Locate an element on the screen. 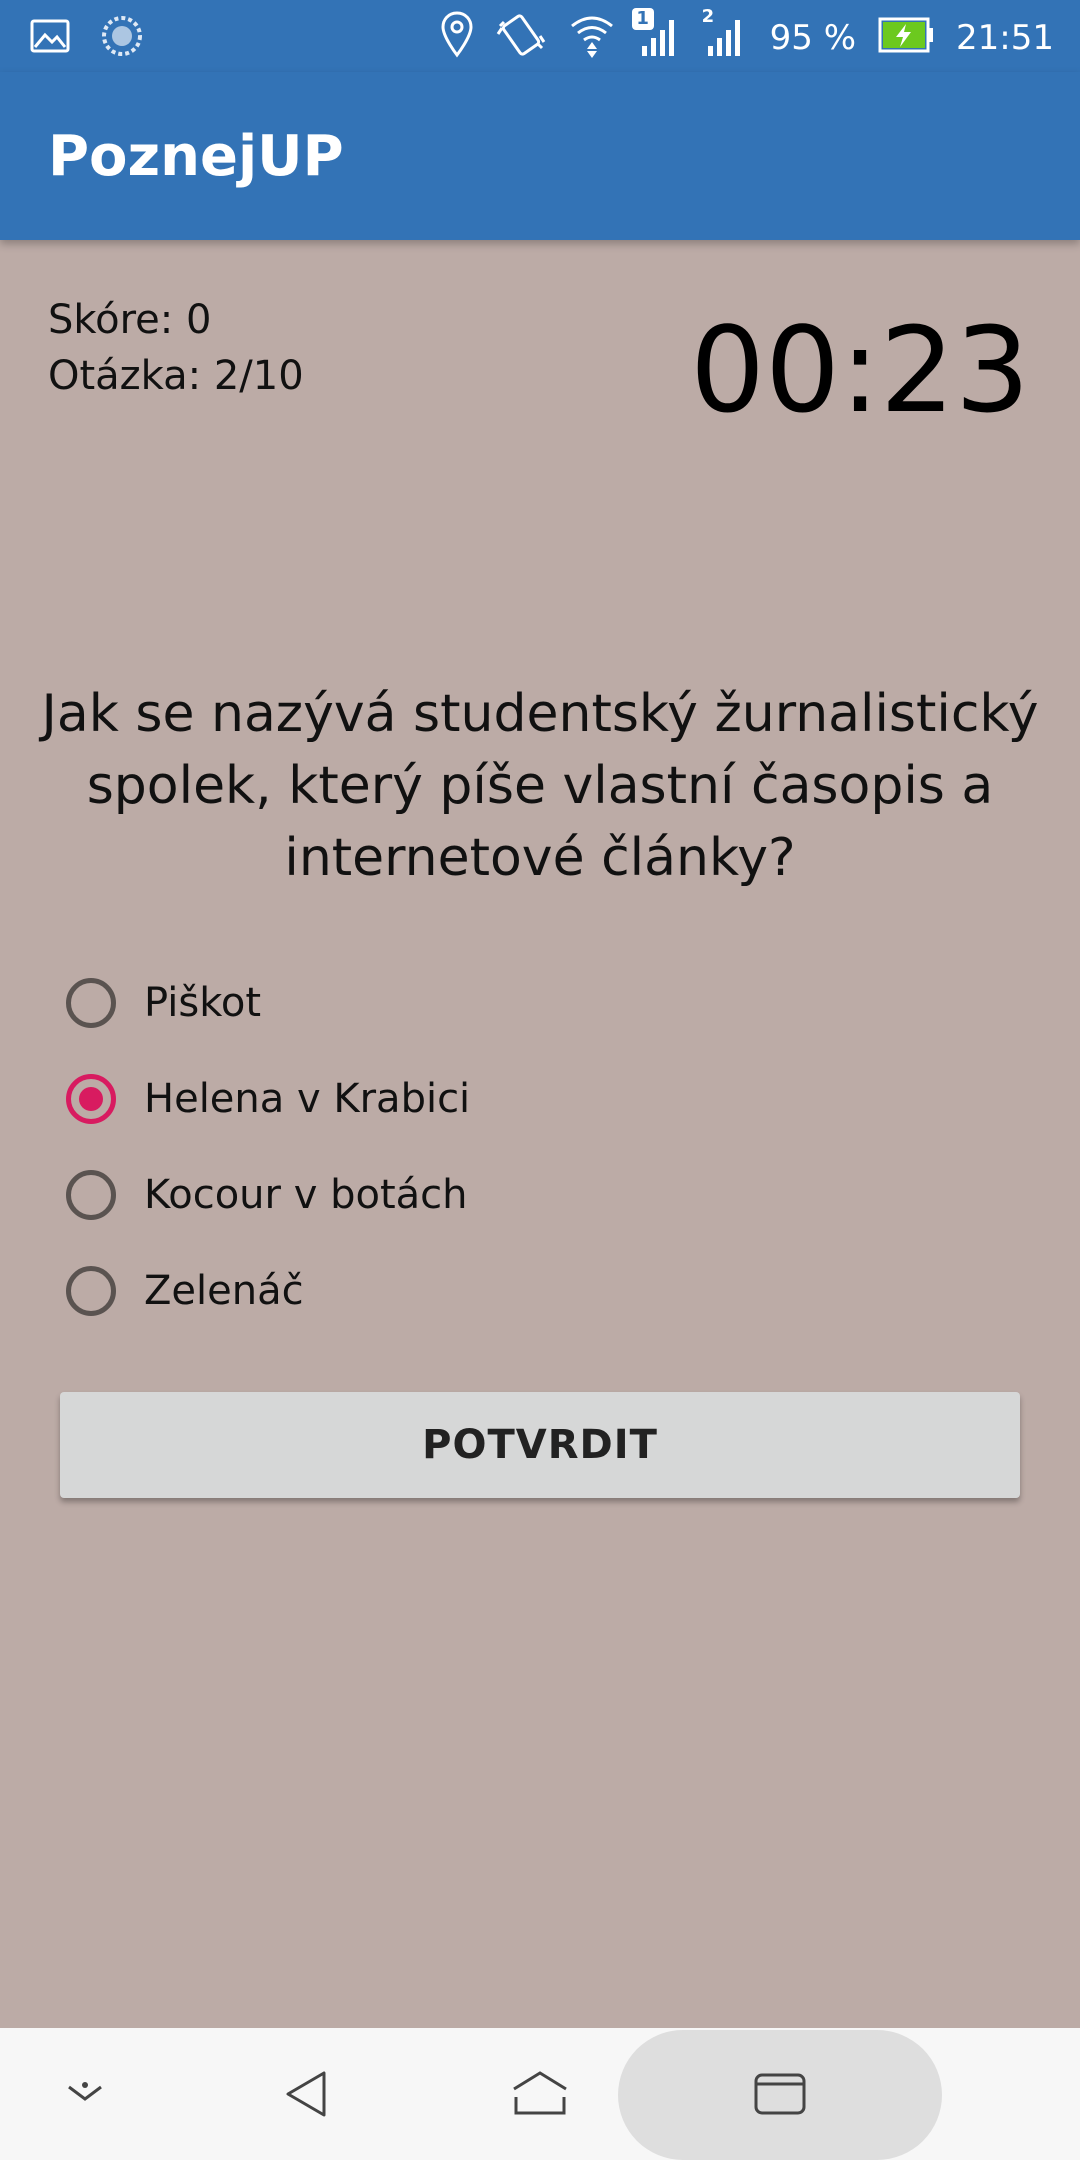 This screenshot has height=2160, width=1080. answer-option-zelenac: Zelenáč is located at coordinates (268, 1291).